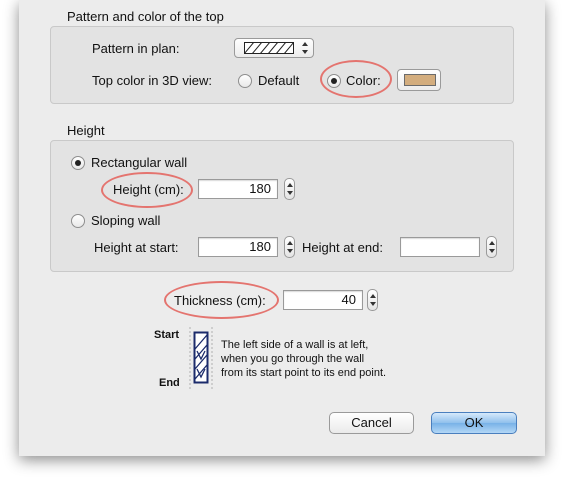 Image resolution: width=565 pixels, height=479 pixels. What do you see at coordinates (440, 247) in the screenshot?
I see `height-end-field` at bounding box center [440, 247].